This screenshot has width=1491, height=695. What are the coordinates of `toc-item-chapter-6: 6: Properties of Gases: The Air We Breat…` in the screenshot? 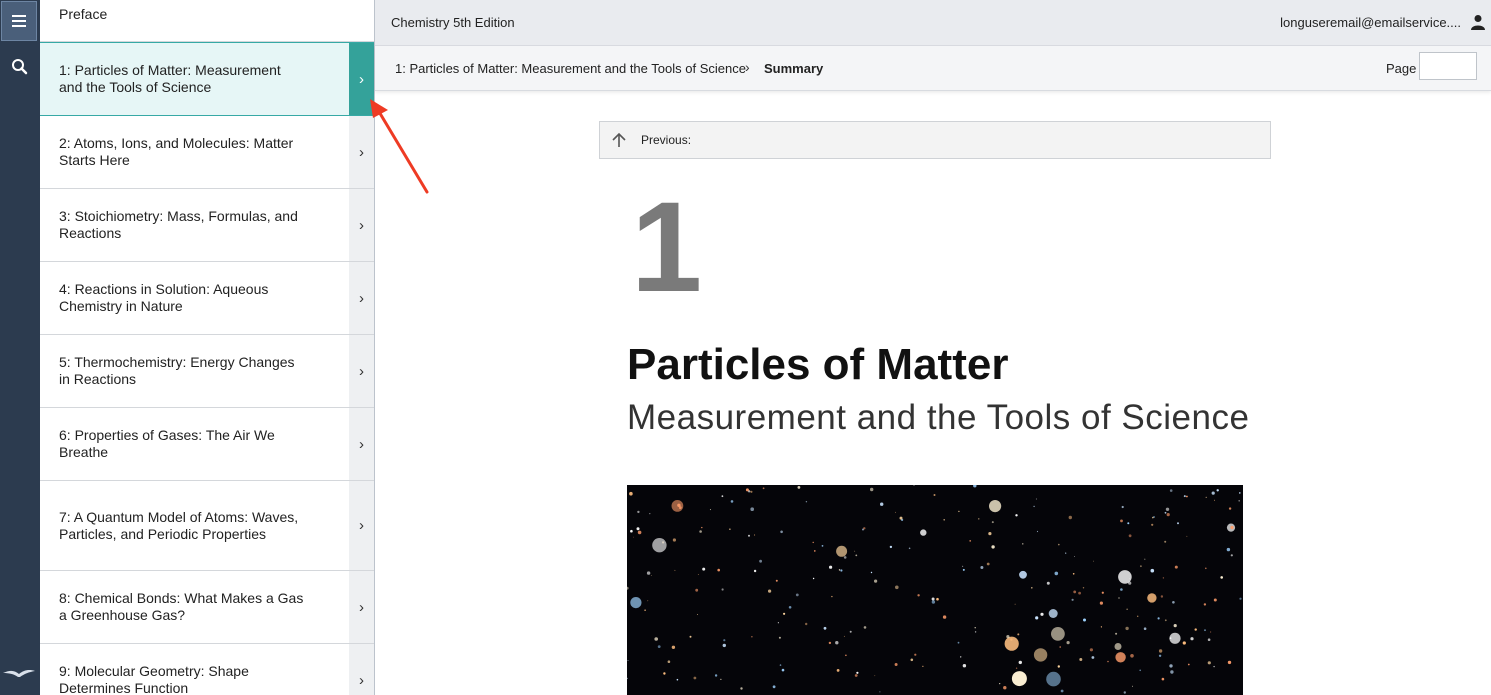 It's located at (207, 444).